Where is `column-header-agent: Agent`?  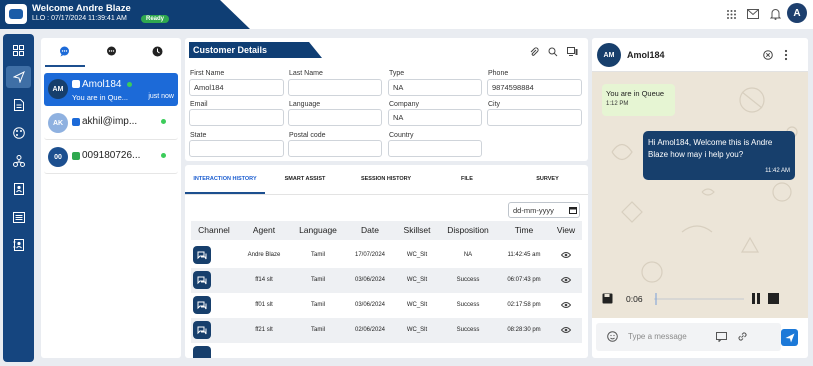 column-header-agent: Agent is located at coordinates (264, 230).